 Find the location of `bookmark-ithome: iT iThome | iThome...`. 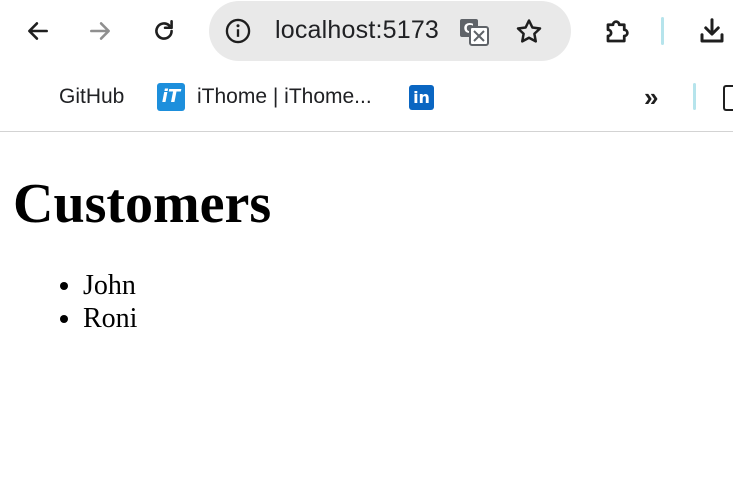

bookmark-ithome: iT iThome | iThome... is located at coordinates (264, 97).